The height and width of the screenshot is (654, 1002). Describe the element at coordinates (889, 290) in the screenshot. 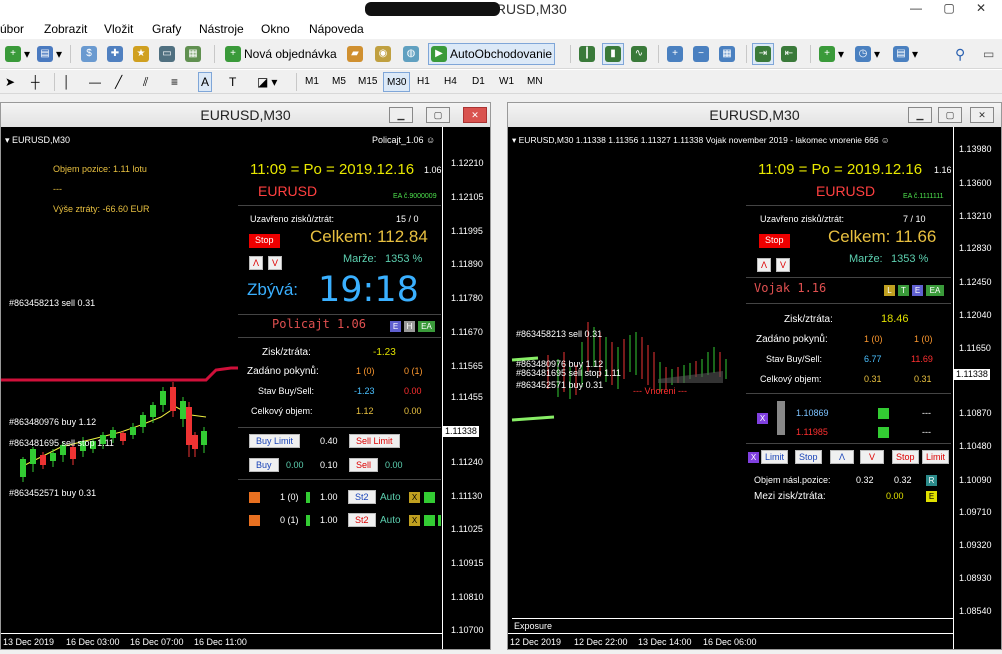

I see `tag-l: L` at that location.